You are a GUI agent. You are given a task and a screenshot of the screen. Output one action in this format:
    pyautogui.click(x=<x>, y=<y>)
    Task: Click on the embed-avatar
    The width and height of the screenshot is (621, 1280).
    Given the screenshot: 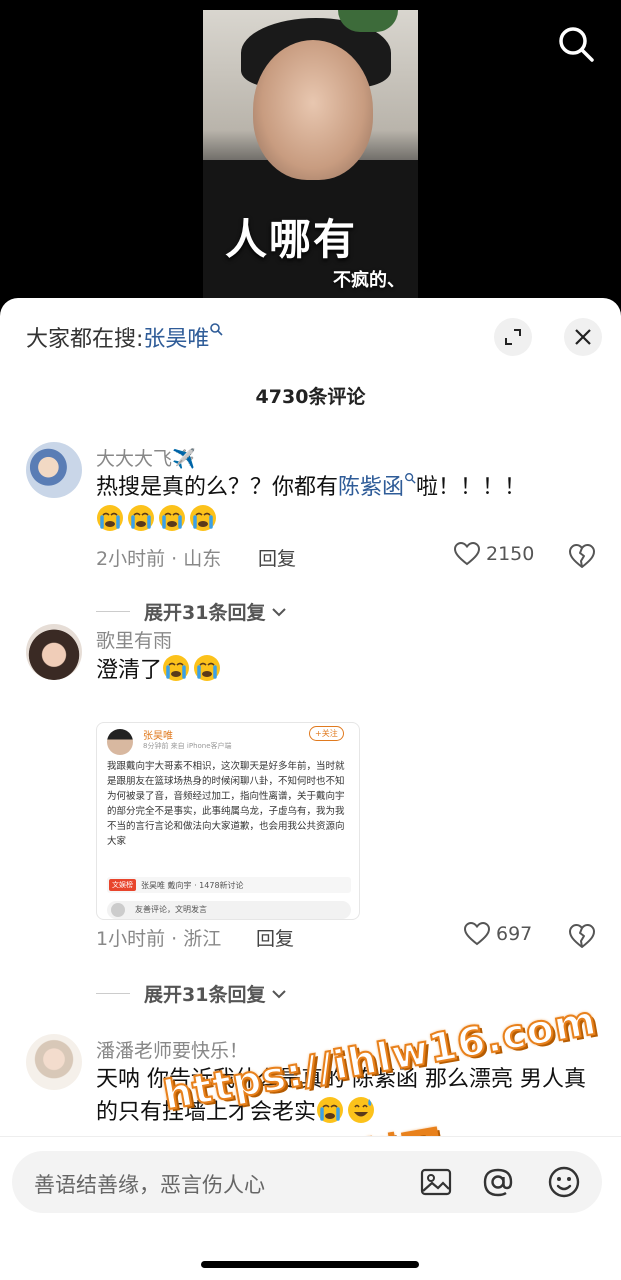 What is the action you would take?
    pyautogui.click(x=120, y=742)
    